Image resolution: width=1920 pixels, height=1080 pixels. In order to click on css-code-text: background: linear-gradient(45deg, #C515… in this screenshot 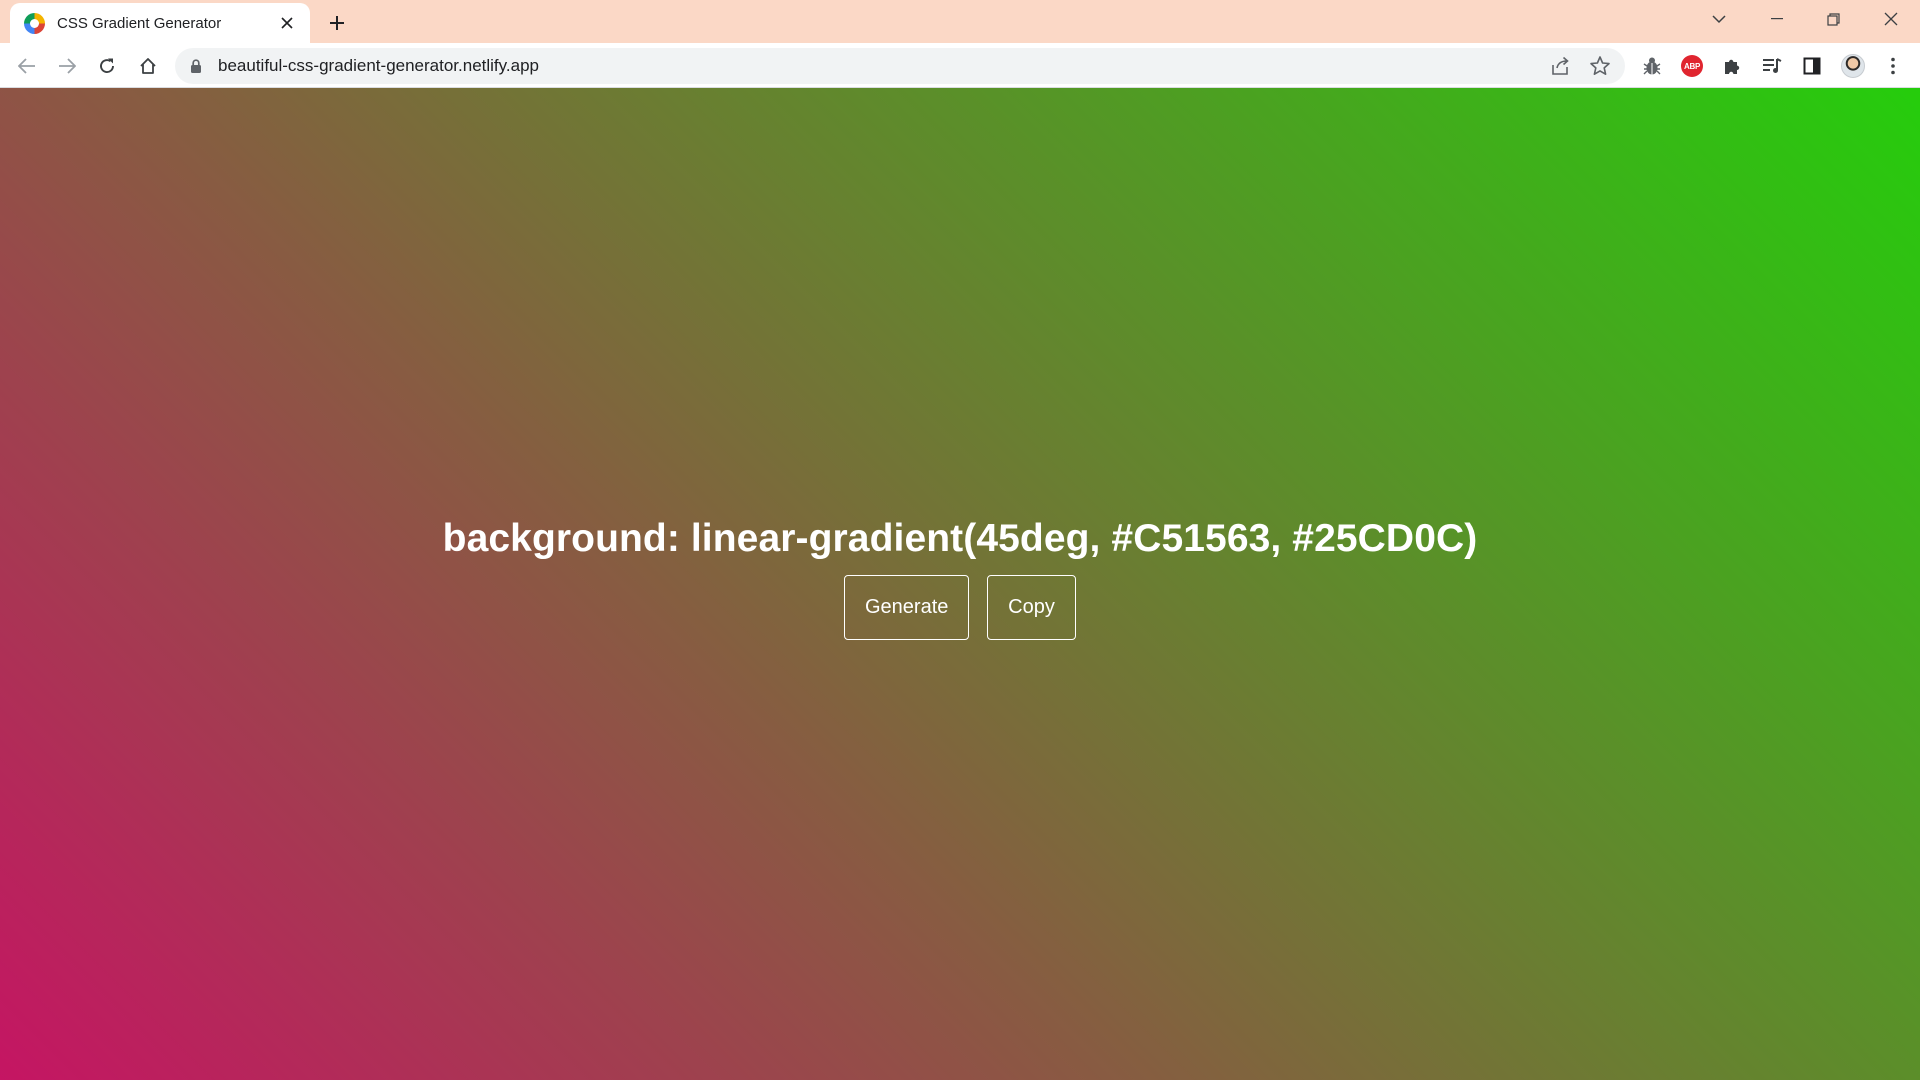, I will do `click(960, 538)`.